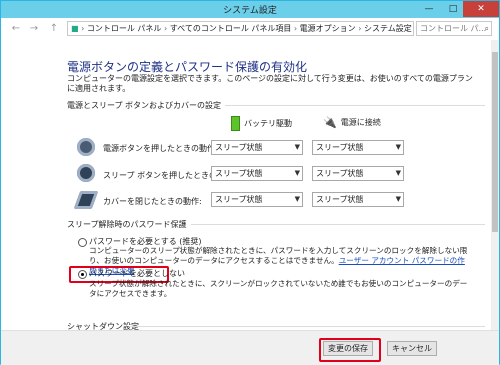 This screenshot has height=365, width=500. I want to click on password-section-title: スリープ解除時のパスワード保護, so click(127, 224).